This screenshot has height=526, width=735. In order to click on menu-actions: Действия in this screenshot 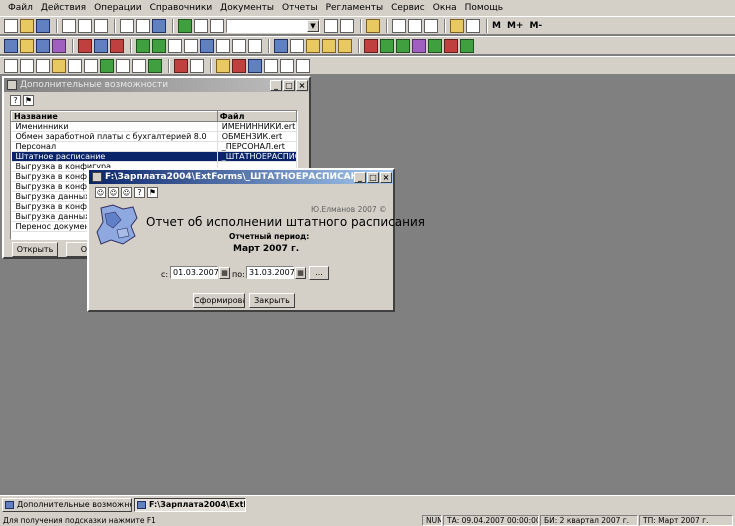, I will do `click(63, 8)`.